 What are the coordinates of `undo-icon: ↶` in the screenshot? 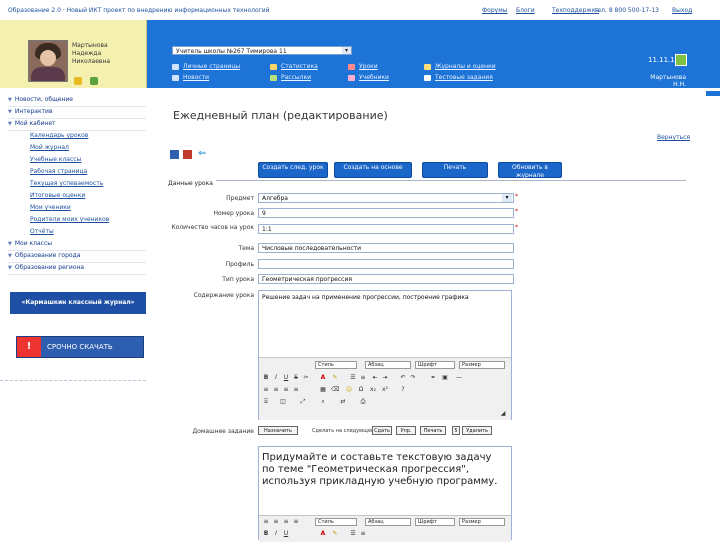 It's located at (403, 377).